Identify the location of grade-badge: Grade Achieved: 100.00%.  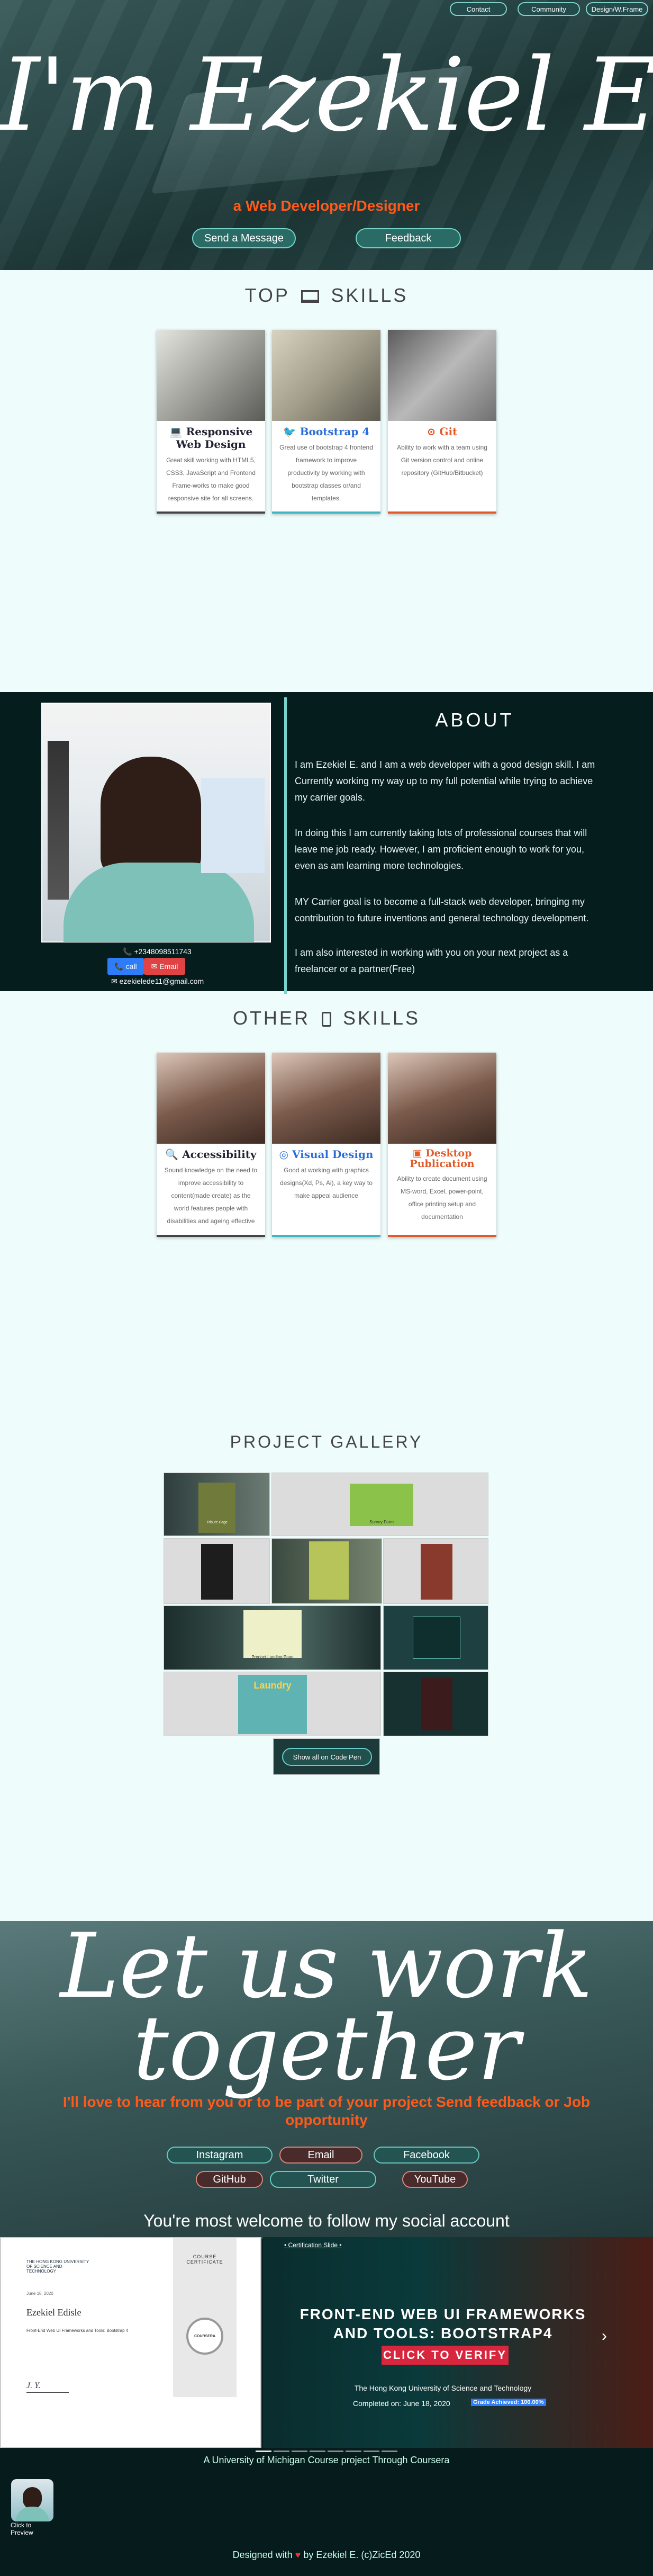
(508, 2402).